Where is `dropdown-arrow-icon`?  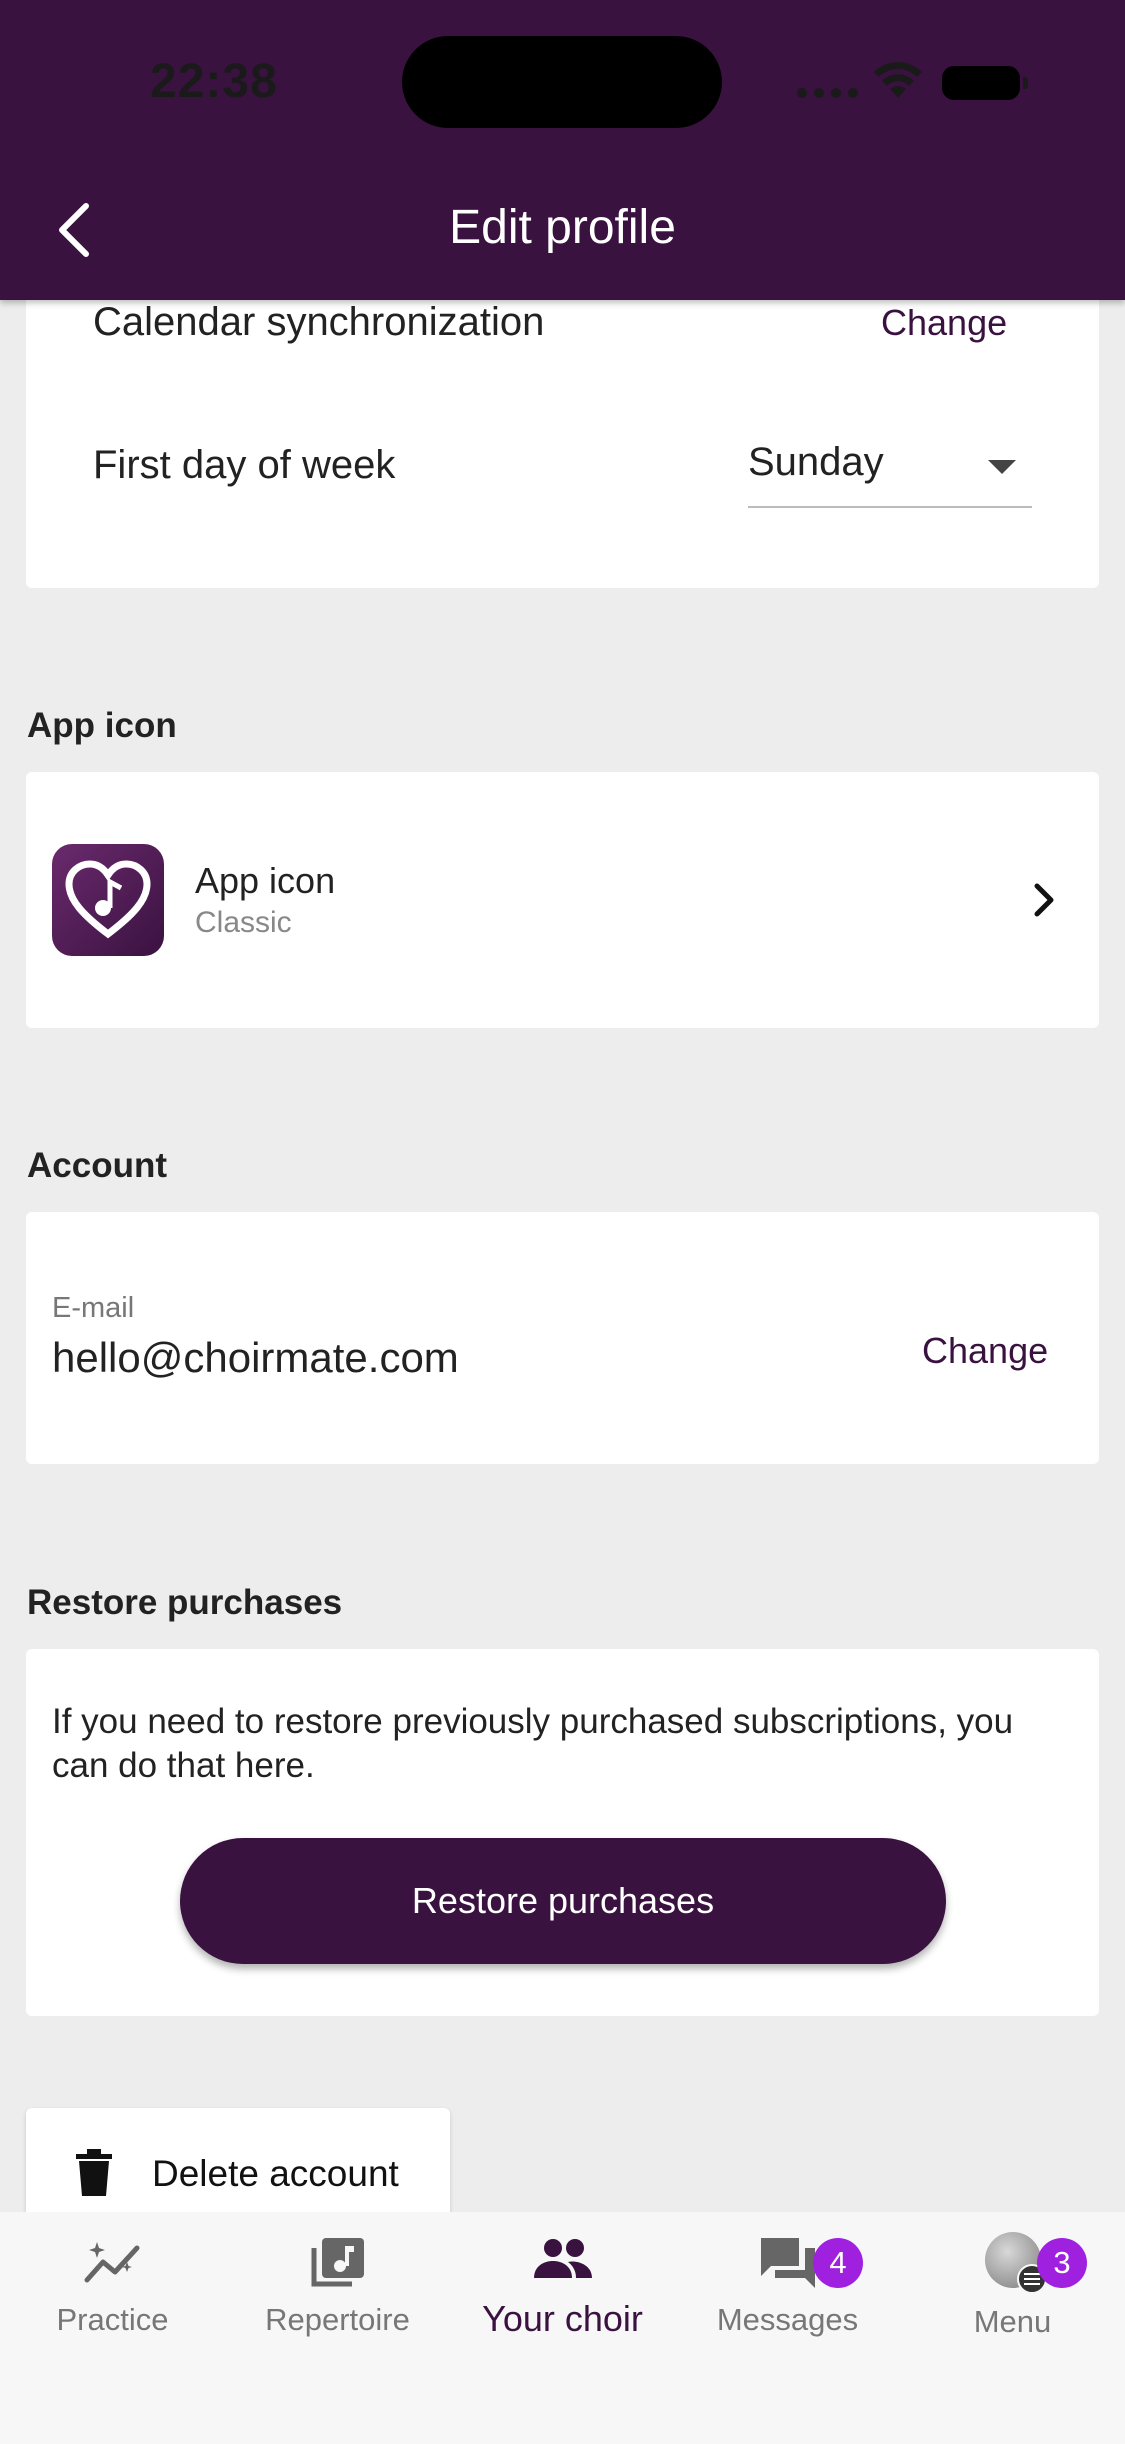
dropdown-arrow-icon is located at coordinates (1002, 467).